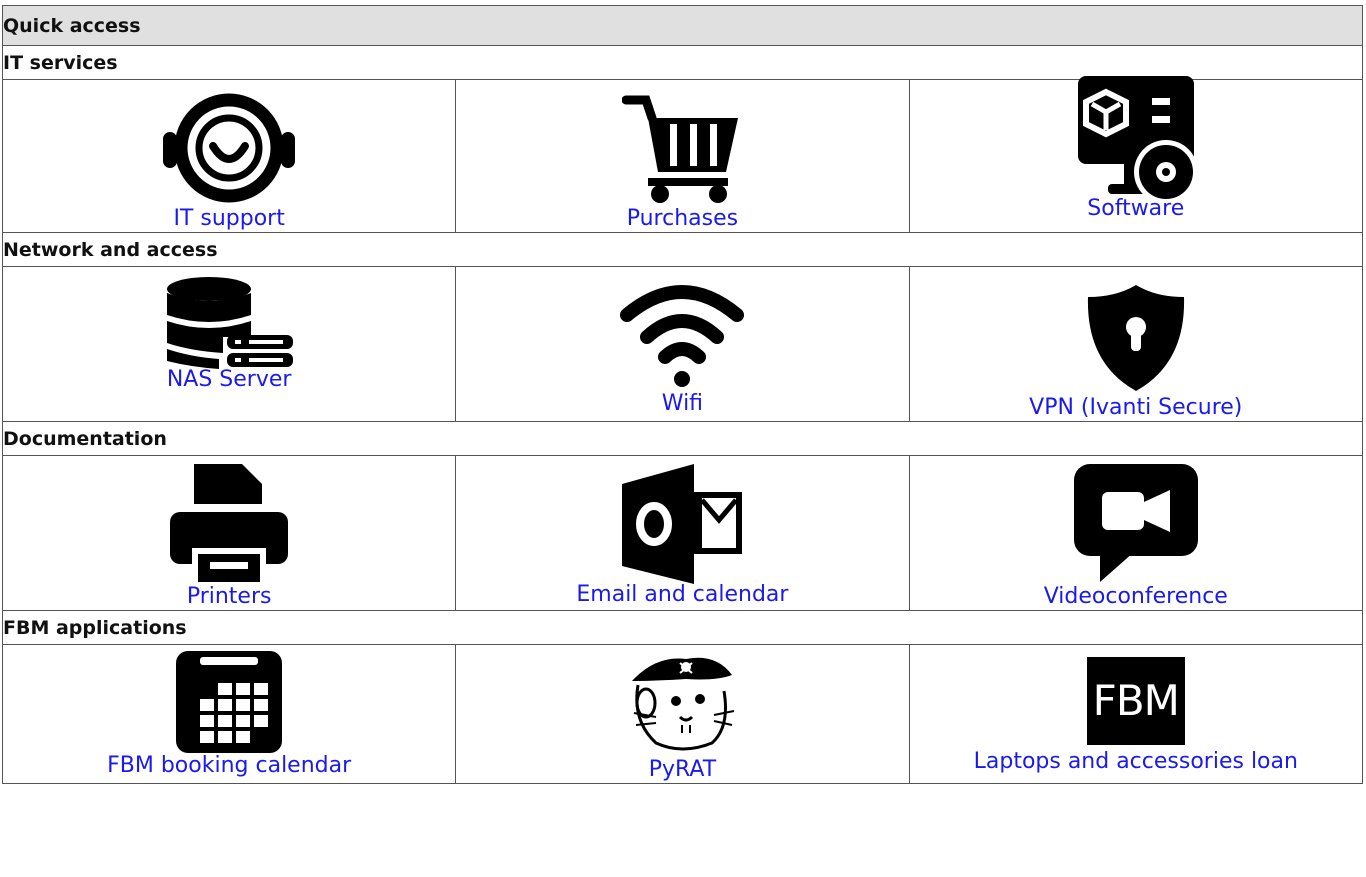 Image resolution: width=1366 pixels, height=877 pixels. What do you see at coordinates (229, 380) in the screenshot?
I see `nas-server-link: NAS Server` at bounding box center [229, 380].